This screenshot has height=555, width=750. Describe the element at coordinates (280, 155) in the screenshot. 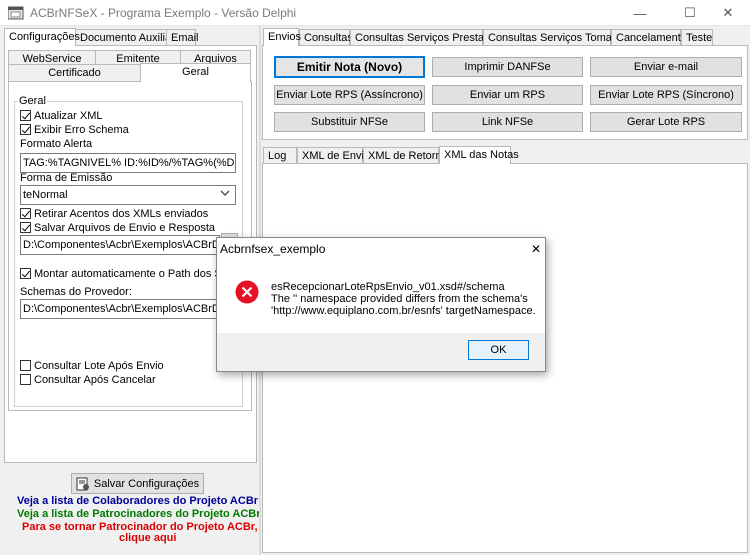

I see `tab-log: Log` at that location.